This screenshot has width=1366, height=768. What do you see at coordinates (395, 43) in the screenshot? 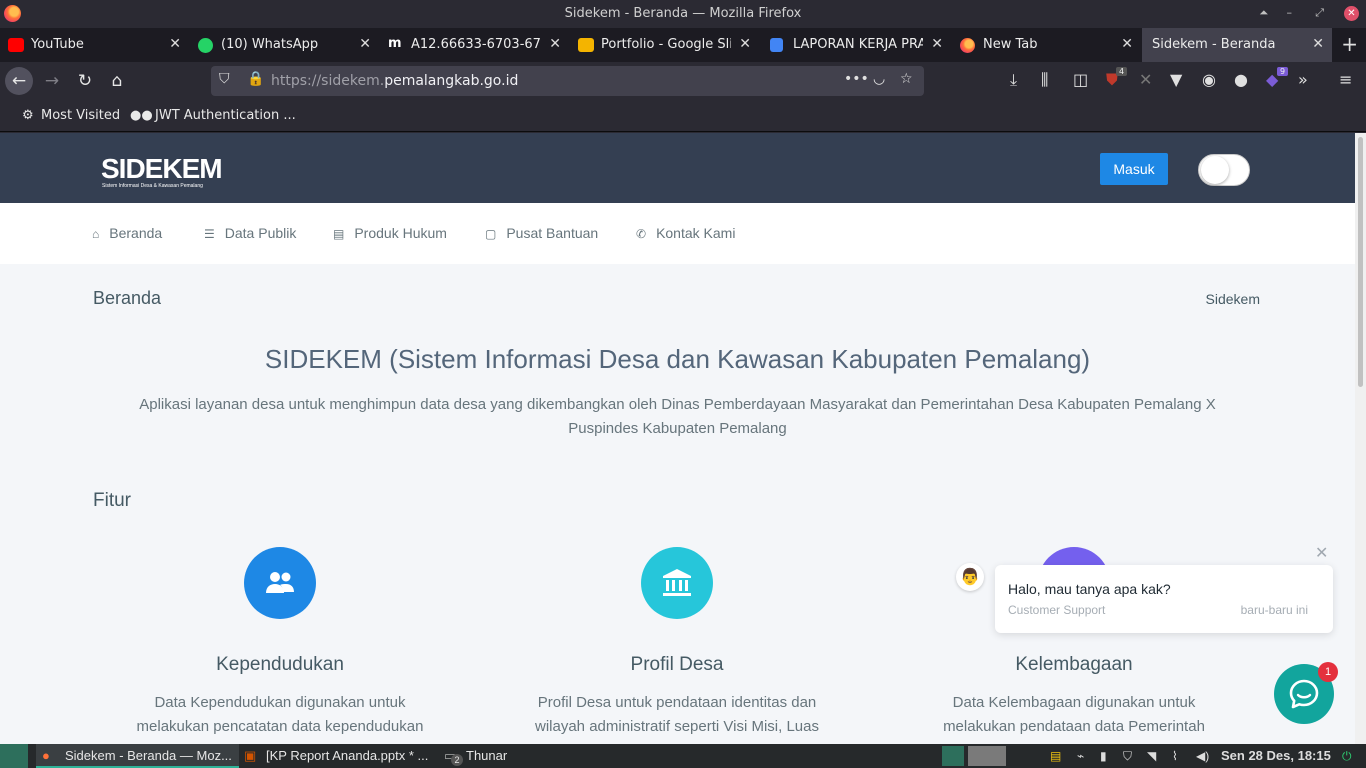
I see `moodle-icon: m` at bounding box center [395, 43].